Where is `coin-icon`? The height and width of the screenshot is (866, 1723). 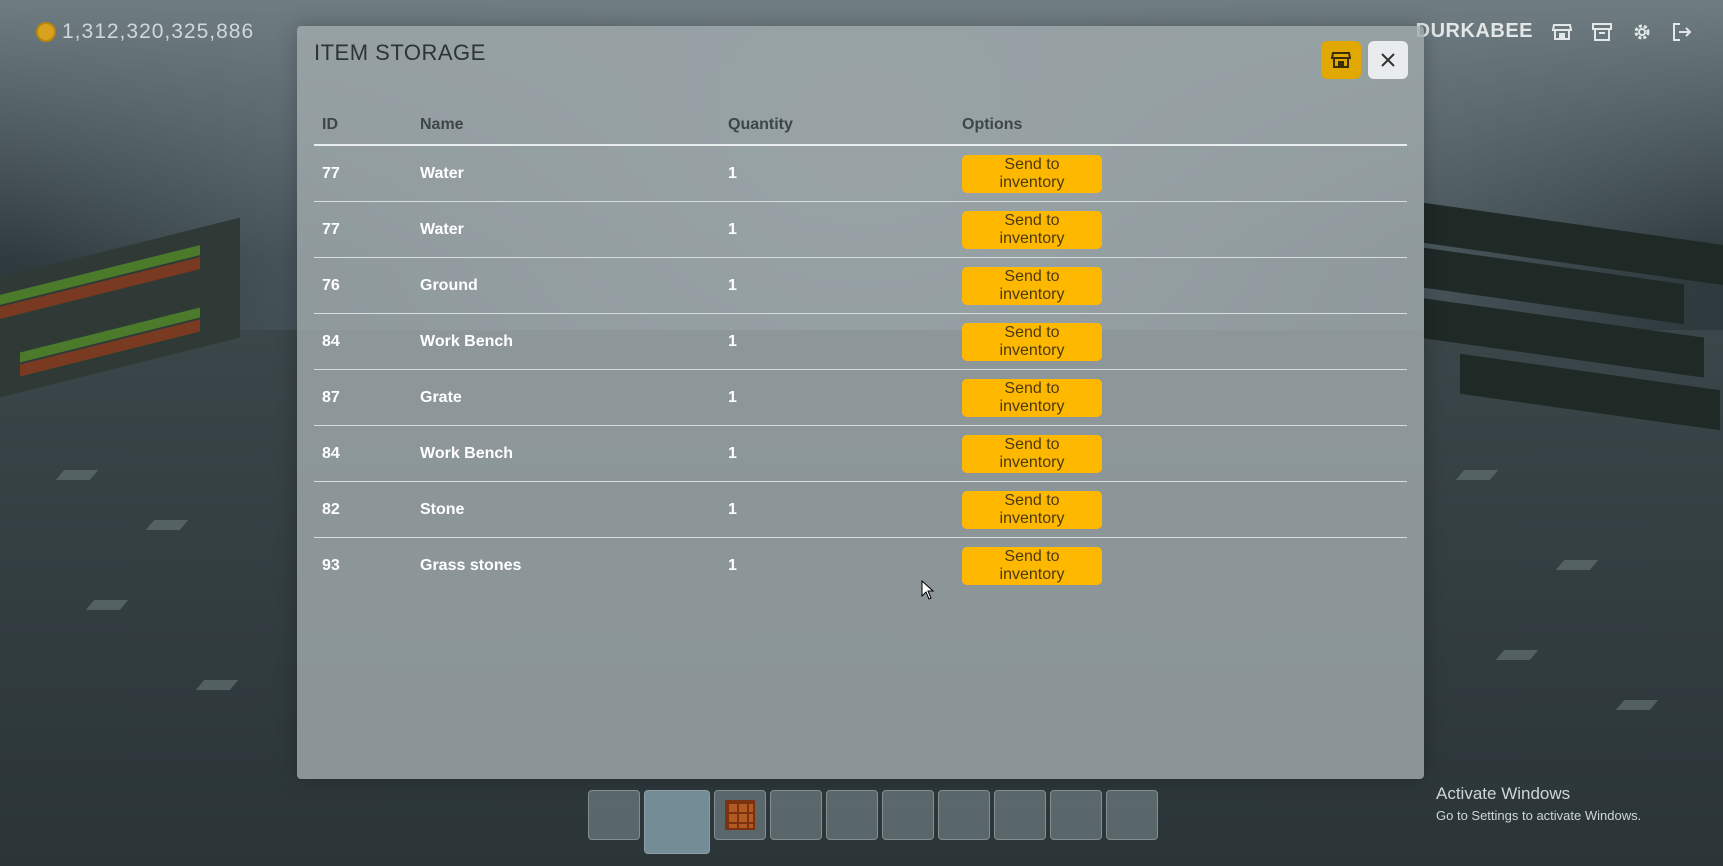
coin-icon is located at coordinates (46, 32).